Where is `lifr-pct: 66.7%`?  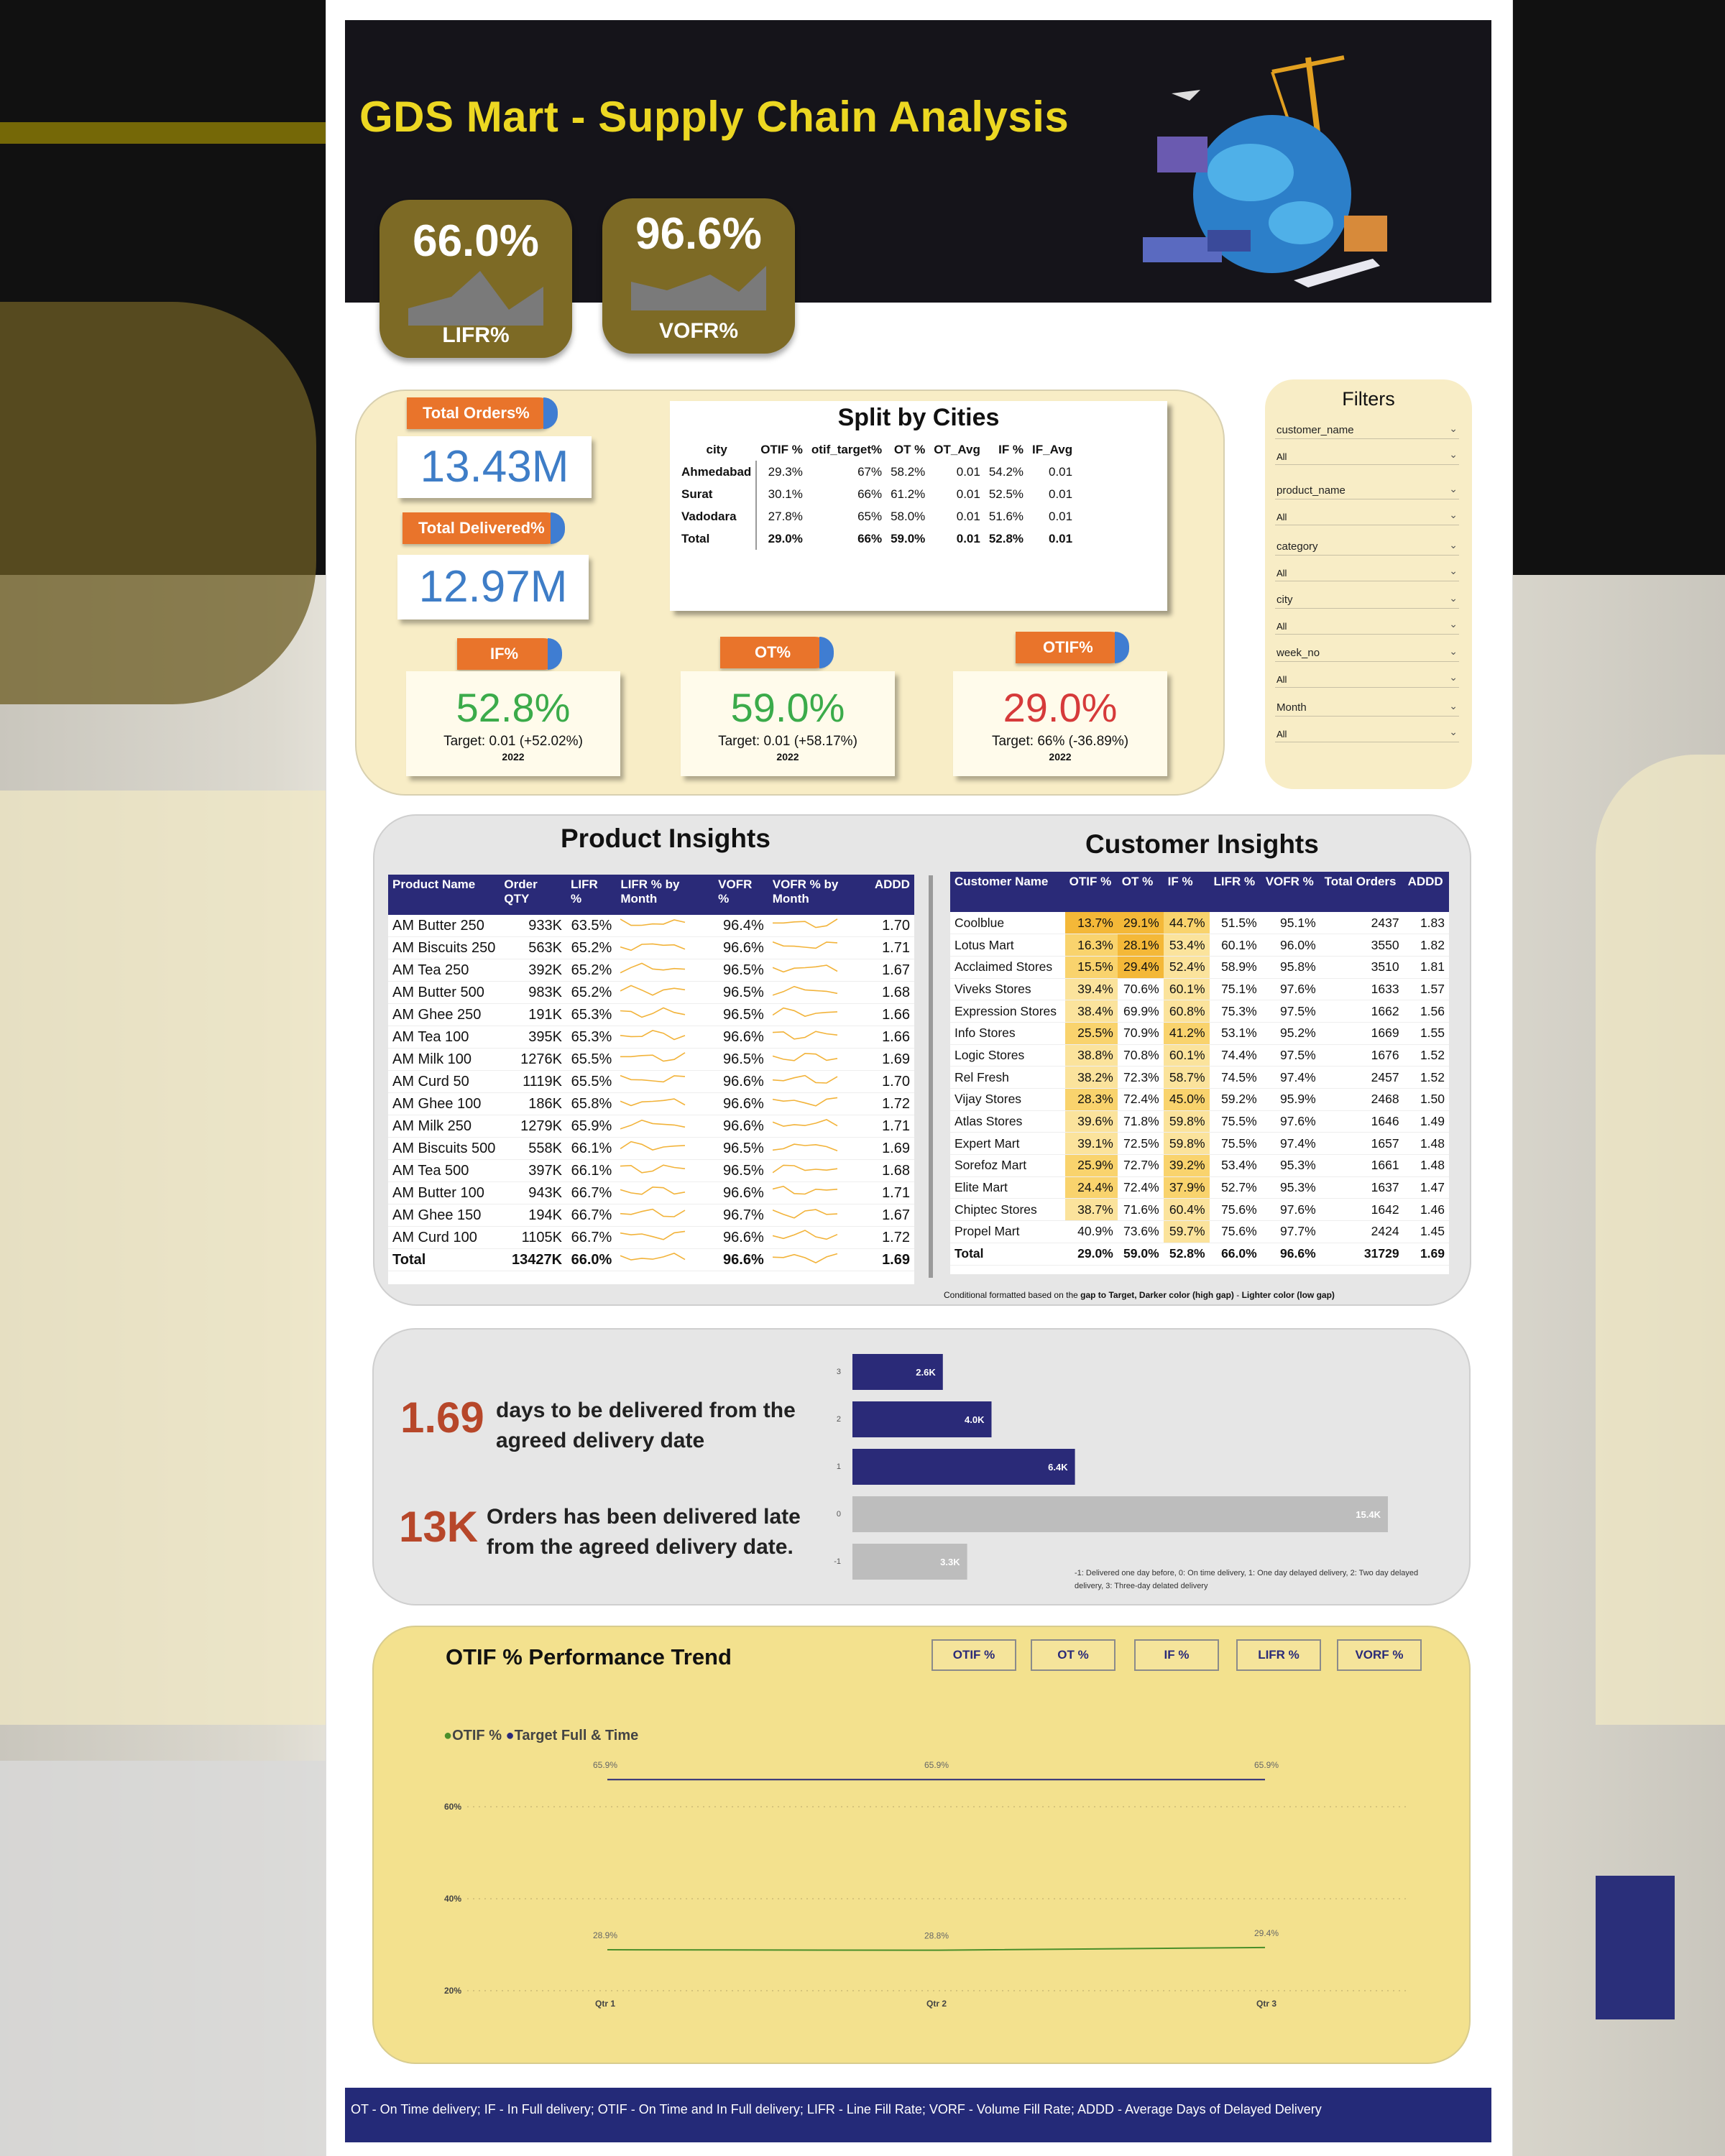
lifr-pct: 66.7% is located at coordinates (591, 1192).